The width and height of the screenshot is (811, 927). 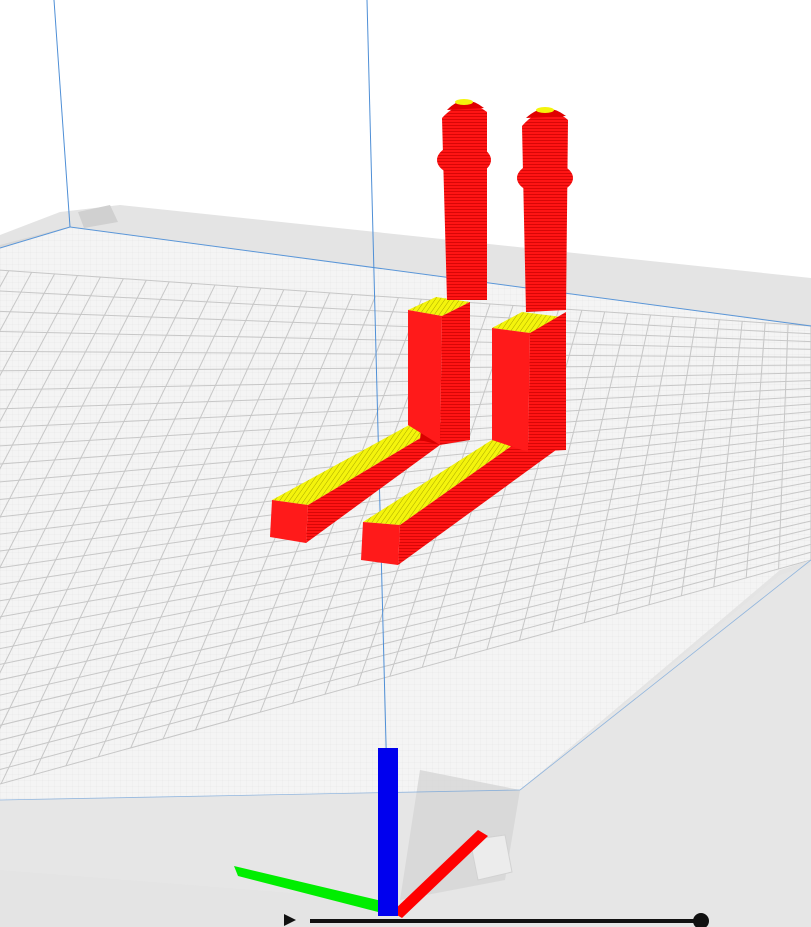 What do you see at coordinates (547, 382) in the screenshot?
I see `right-upright-side` at bounding box center [547, 382].